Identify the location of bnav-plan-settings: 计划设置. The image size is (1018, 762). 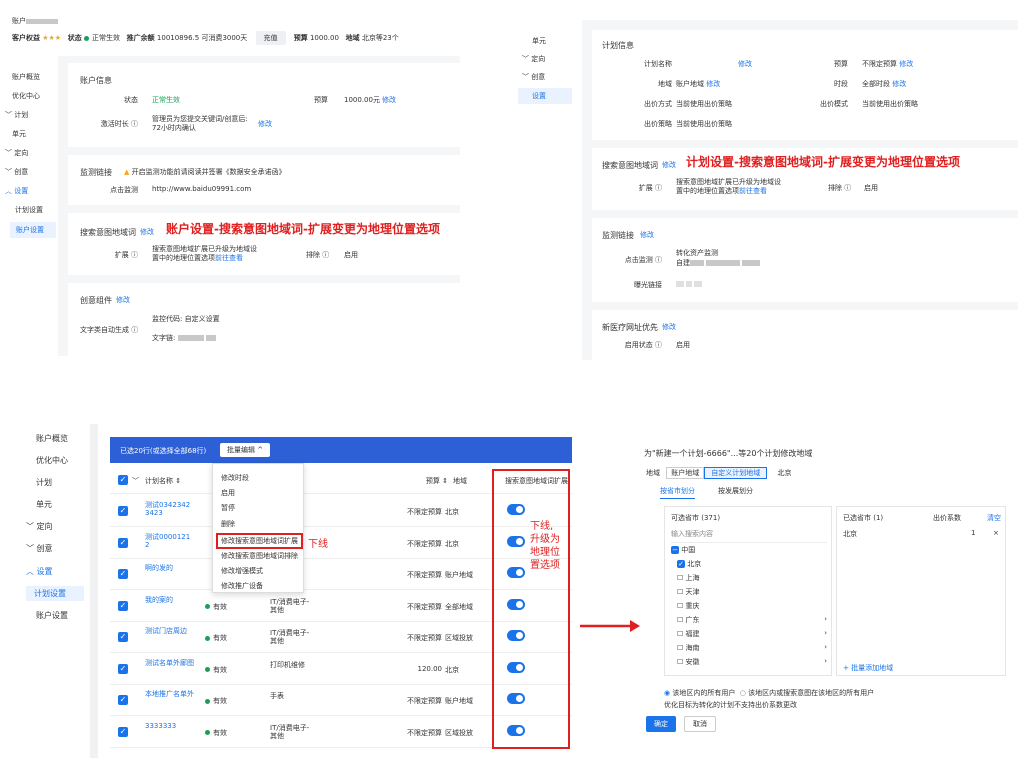
(55, 593).